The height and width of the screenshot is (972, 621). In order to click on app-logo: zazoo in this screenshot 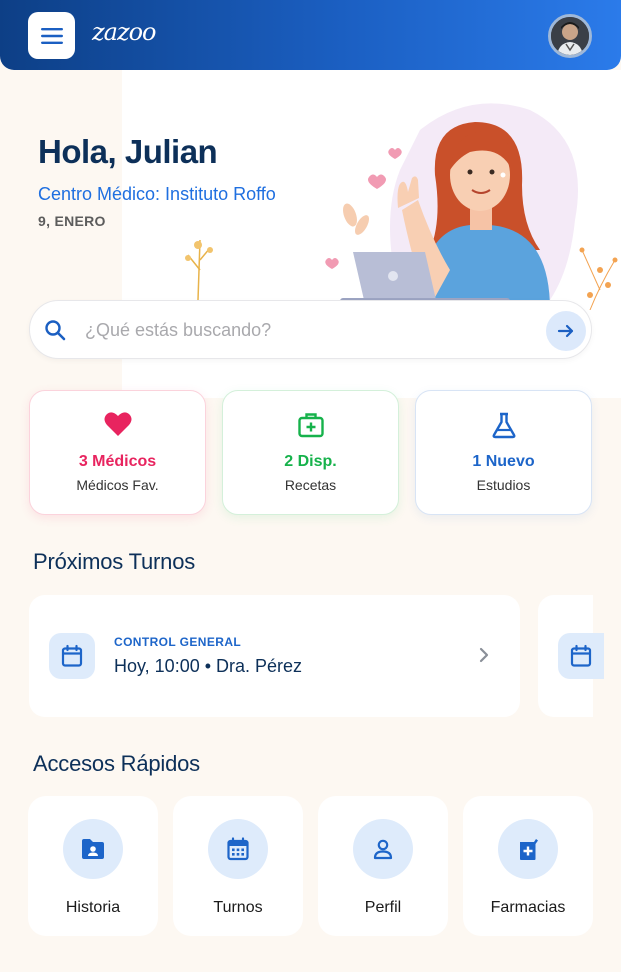, I will do `click(124, 32)`.